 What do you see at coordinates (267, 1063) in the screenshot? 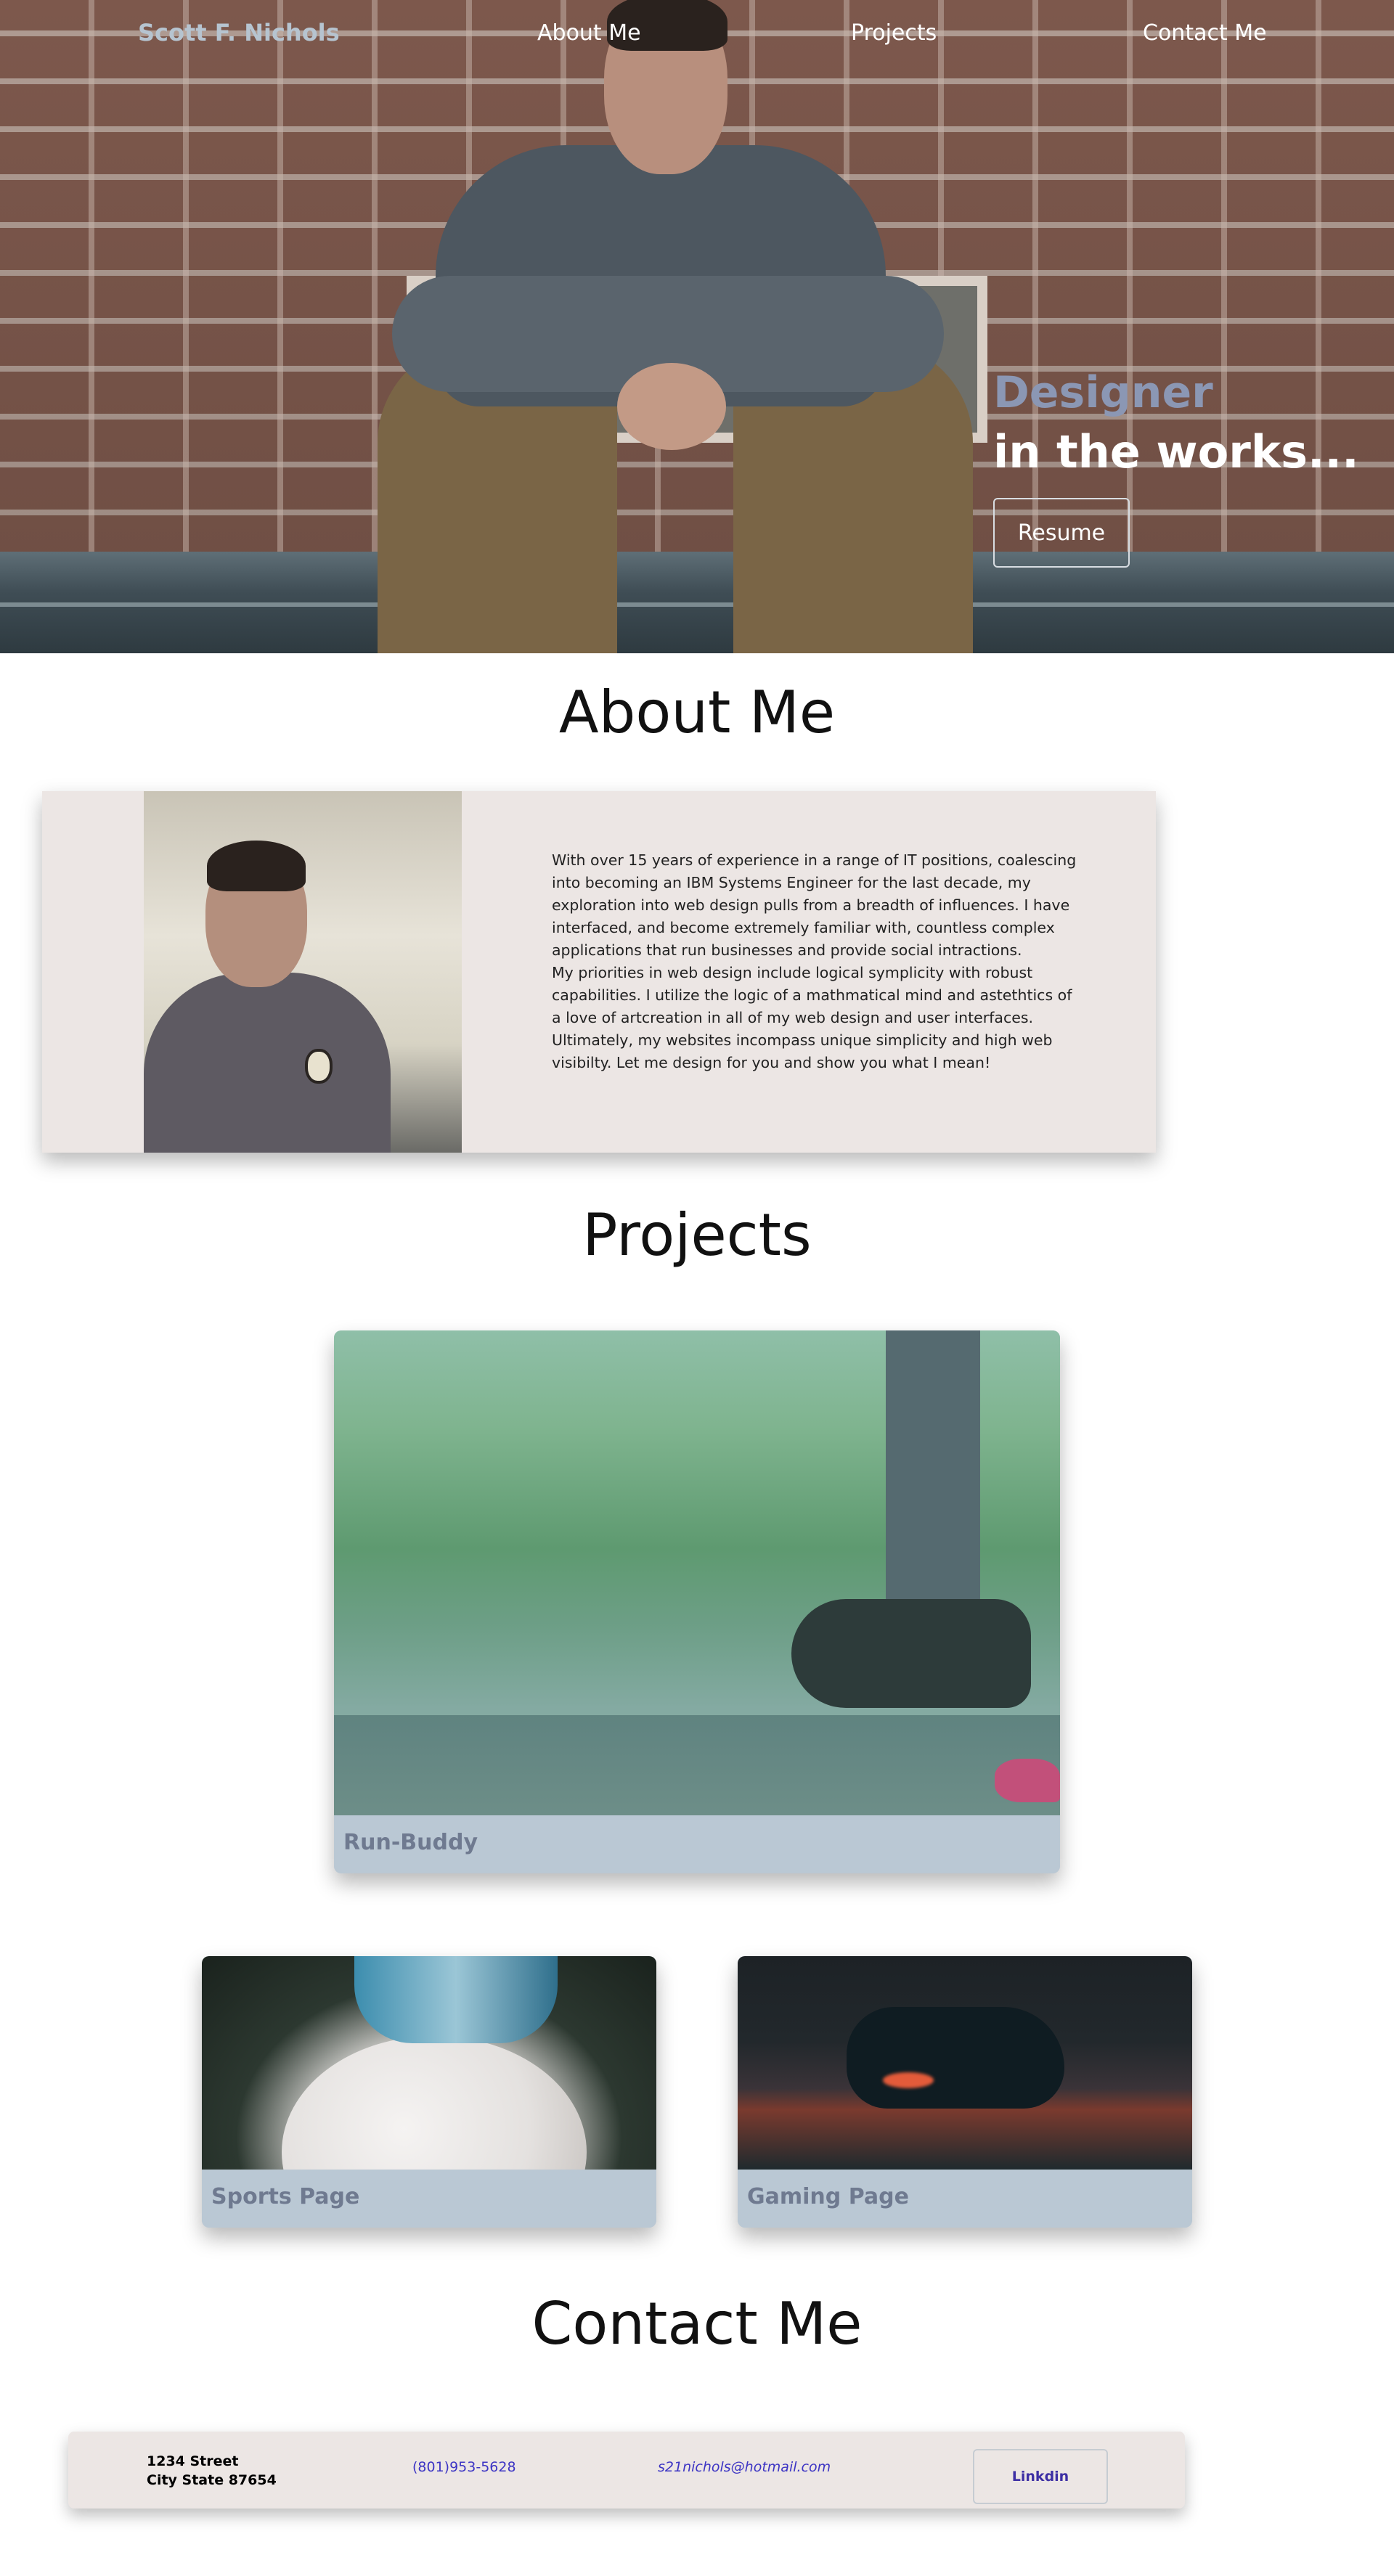
I see `portrait-body` at bounding box center [267, 1063].